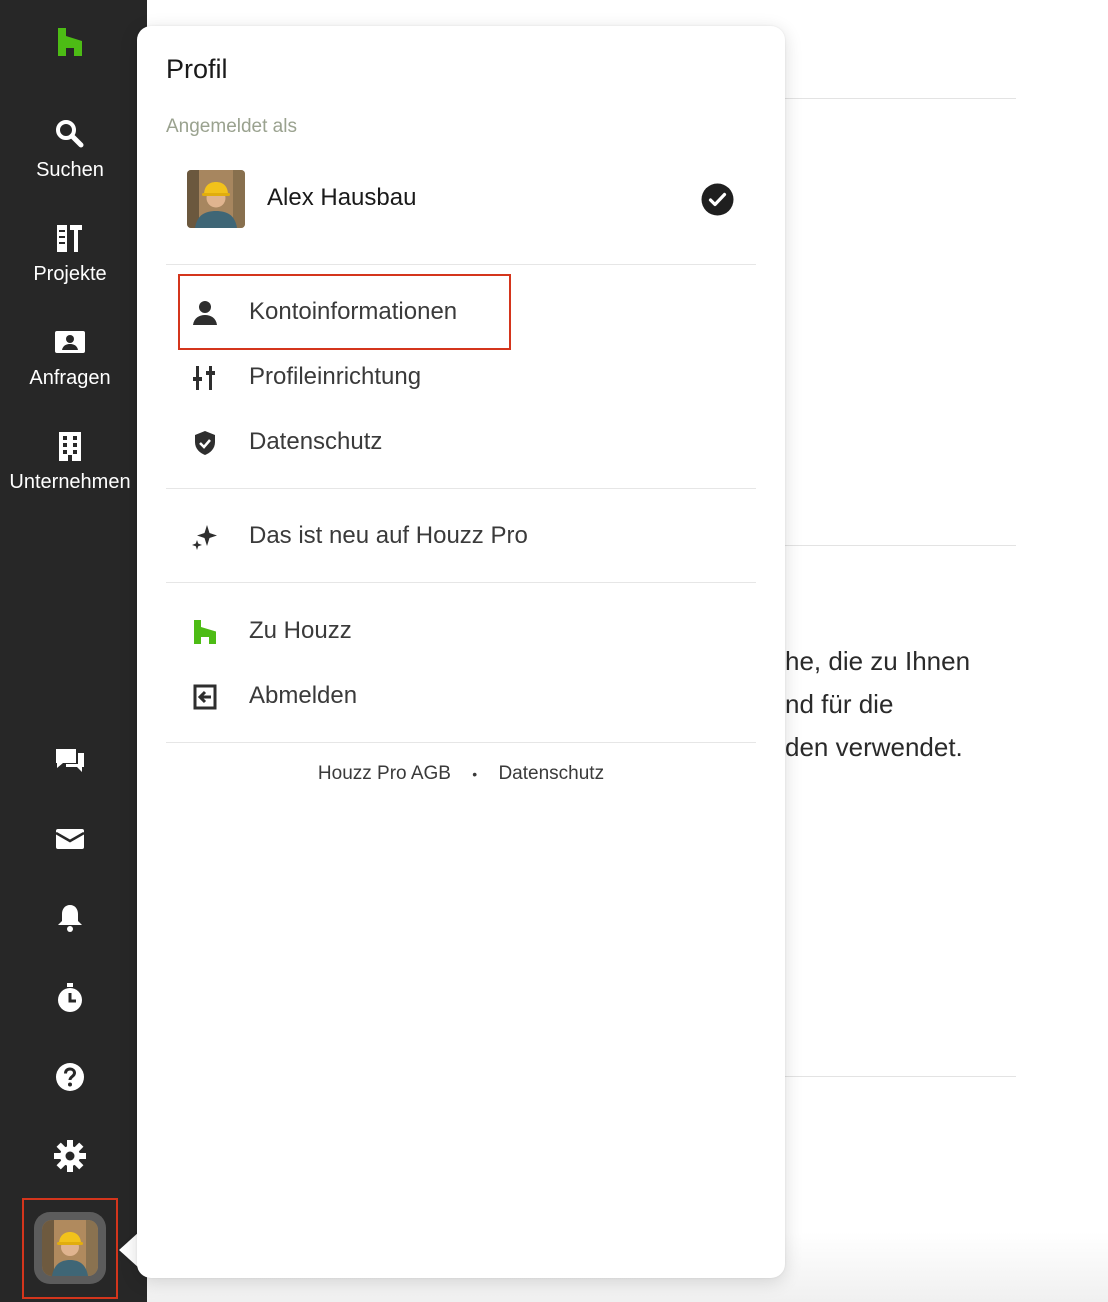  What do you see at coordinates (70, 839) in the screenshot?
I see `mail-icon` at bounding box center [70, 839].